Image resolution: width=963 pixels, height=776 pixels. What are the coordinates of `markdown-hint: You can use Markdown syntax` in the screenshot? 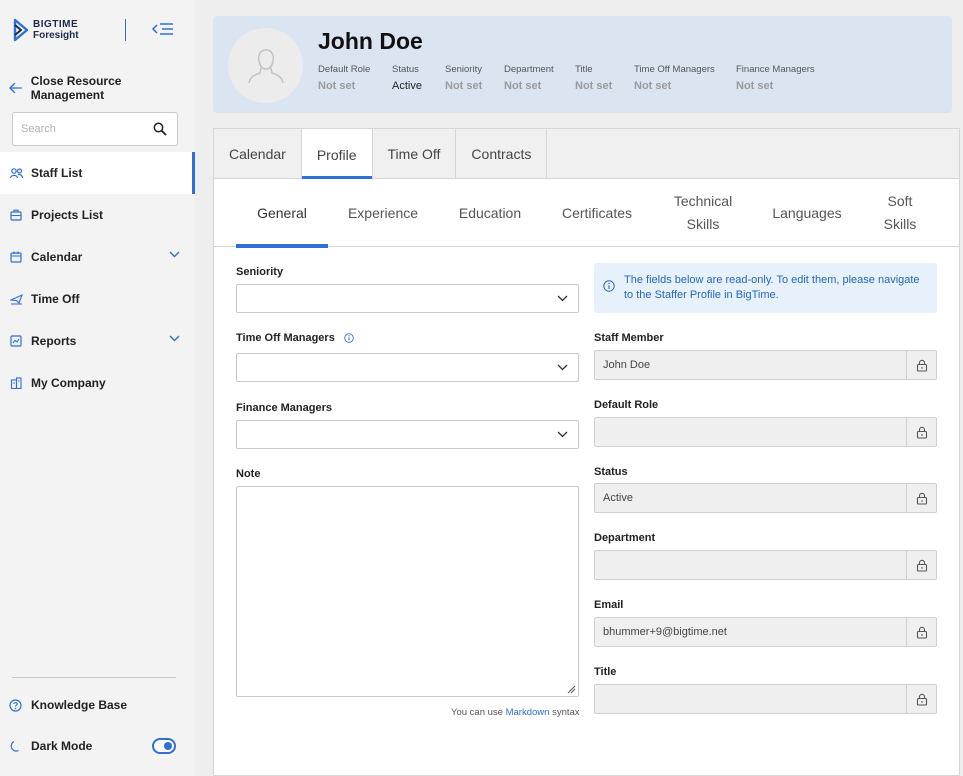 It's located at (515, 712).